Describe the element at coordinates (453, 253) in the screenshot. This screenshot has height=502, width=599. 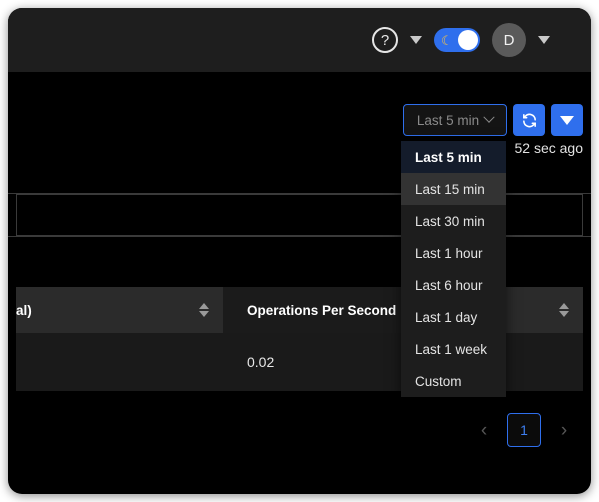
I see `dropdown-item-last-1-hour: Last 1 hour` at that location.